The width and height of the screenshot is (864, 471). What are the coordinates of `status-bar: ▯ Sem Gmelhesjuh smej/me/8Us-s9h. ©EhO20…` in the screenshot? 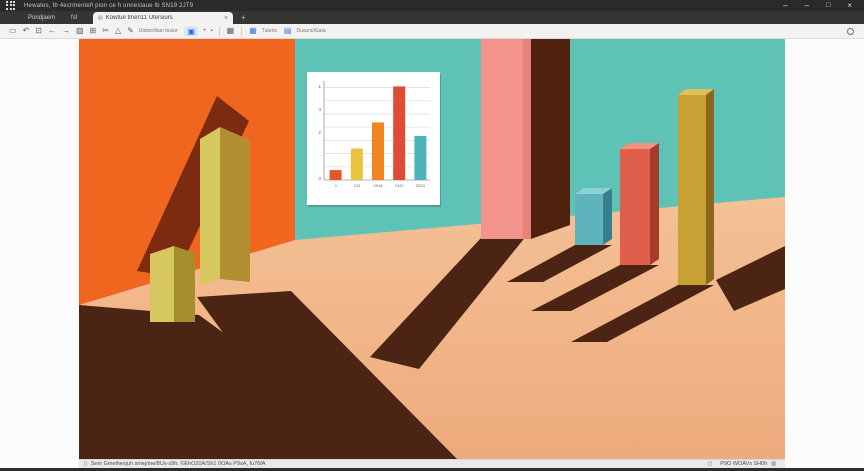 It's located at (432, 463).